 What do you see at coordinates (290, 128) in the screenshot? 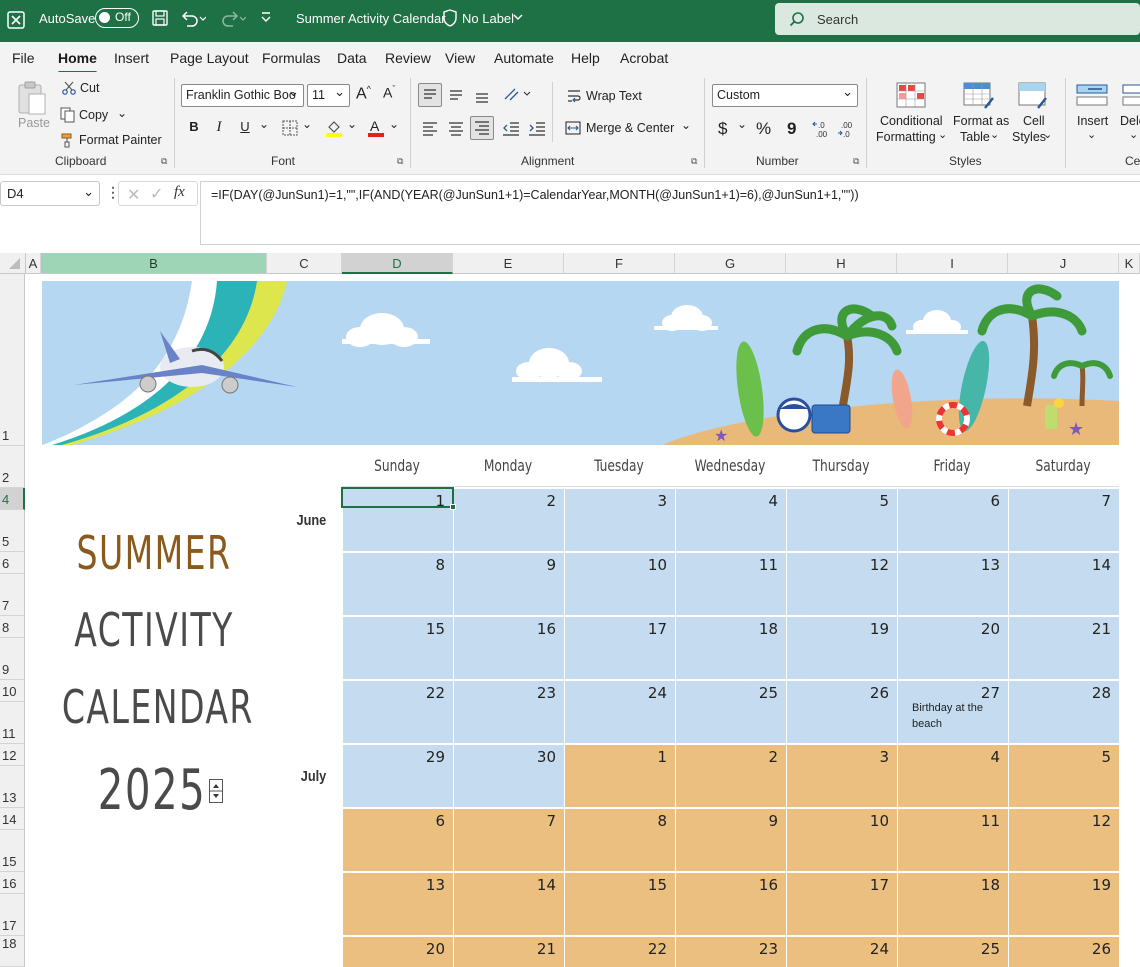
I see `borders-icon` at bounding box center [290, 128].